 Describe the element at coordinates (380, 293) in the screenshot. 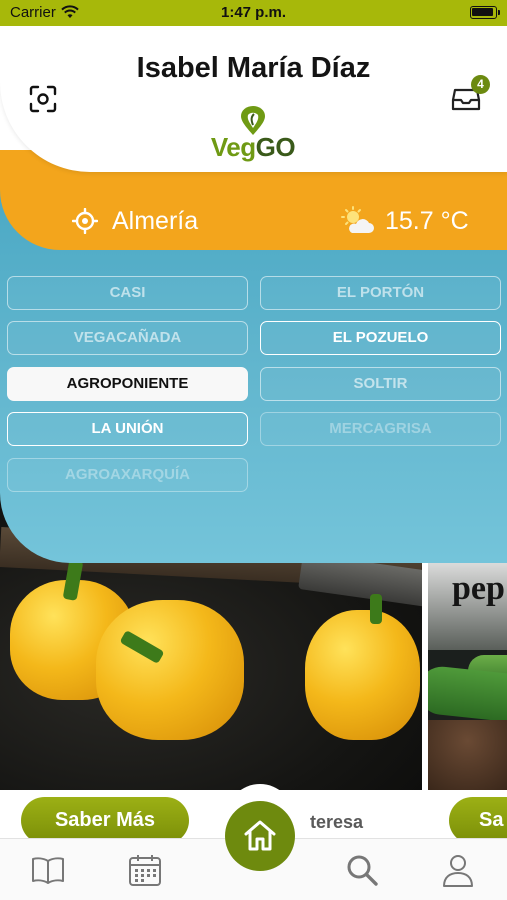

I see `market-el-porton: EL PORTÓN` at that location.